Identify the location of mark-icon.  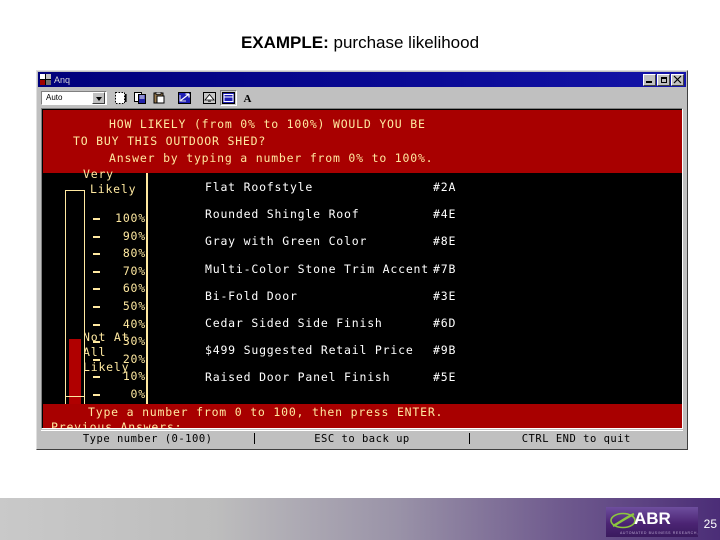
(121, 97).